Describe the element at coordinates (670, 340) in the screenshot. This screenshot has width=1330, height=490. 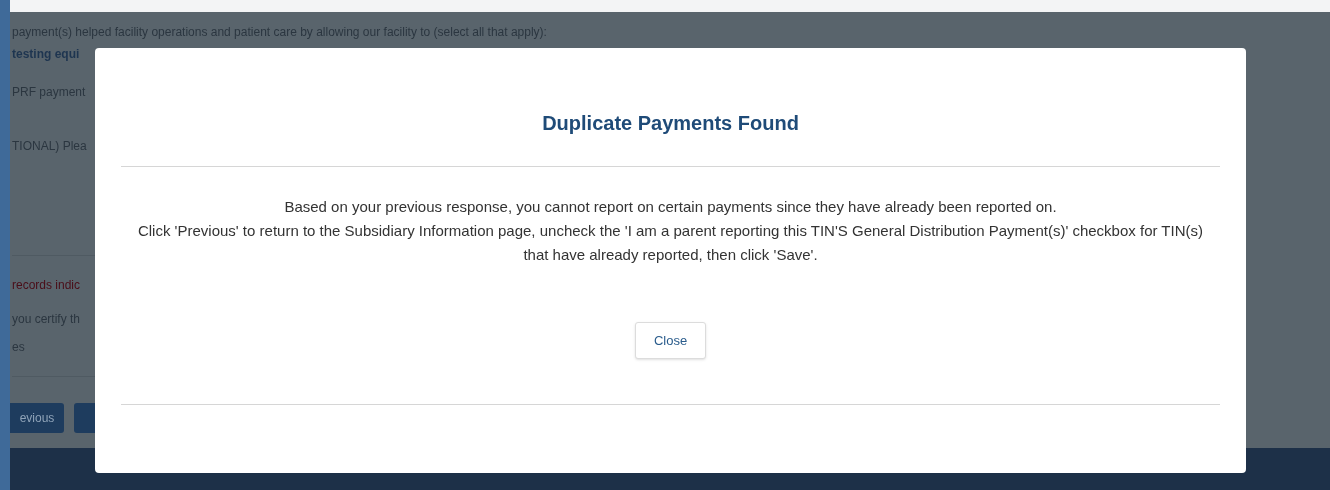
I see `close-button: Close` at that location.